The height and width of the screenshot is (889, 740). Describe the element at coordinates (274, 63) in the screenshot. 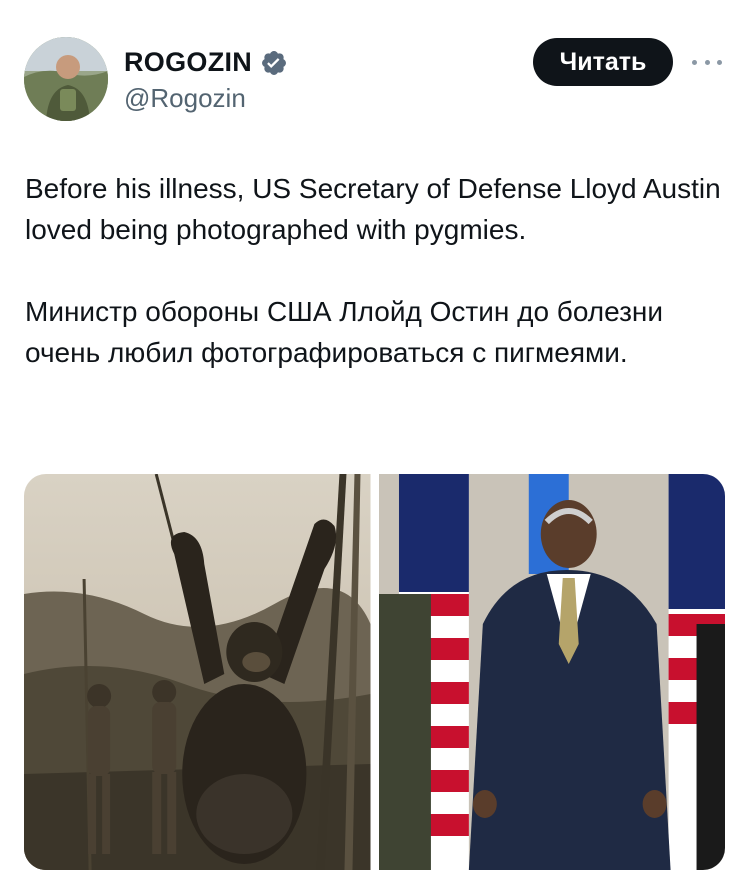

I see `verified-badge-icon` at that location.